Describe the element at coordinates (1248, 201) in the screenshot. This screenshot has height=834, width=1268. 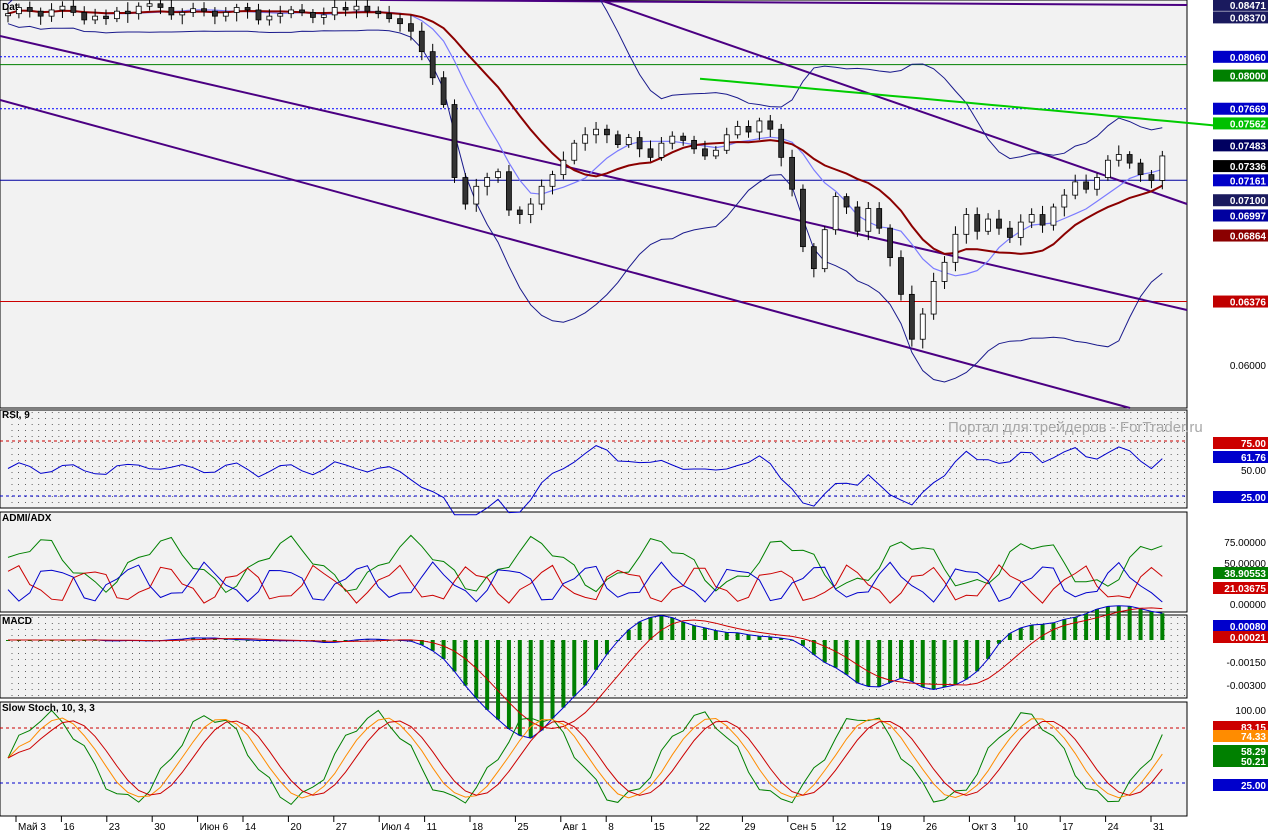
I see `price-tag: 0.07100` at that location.